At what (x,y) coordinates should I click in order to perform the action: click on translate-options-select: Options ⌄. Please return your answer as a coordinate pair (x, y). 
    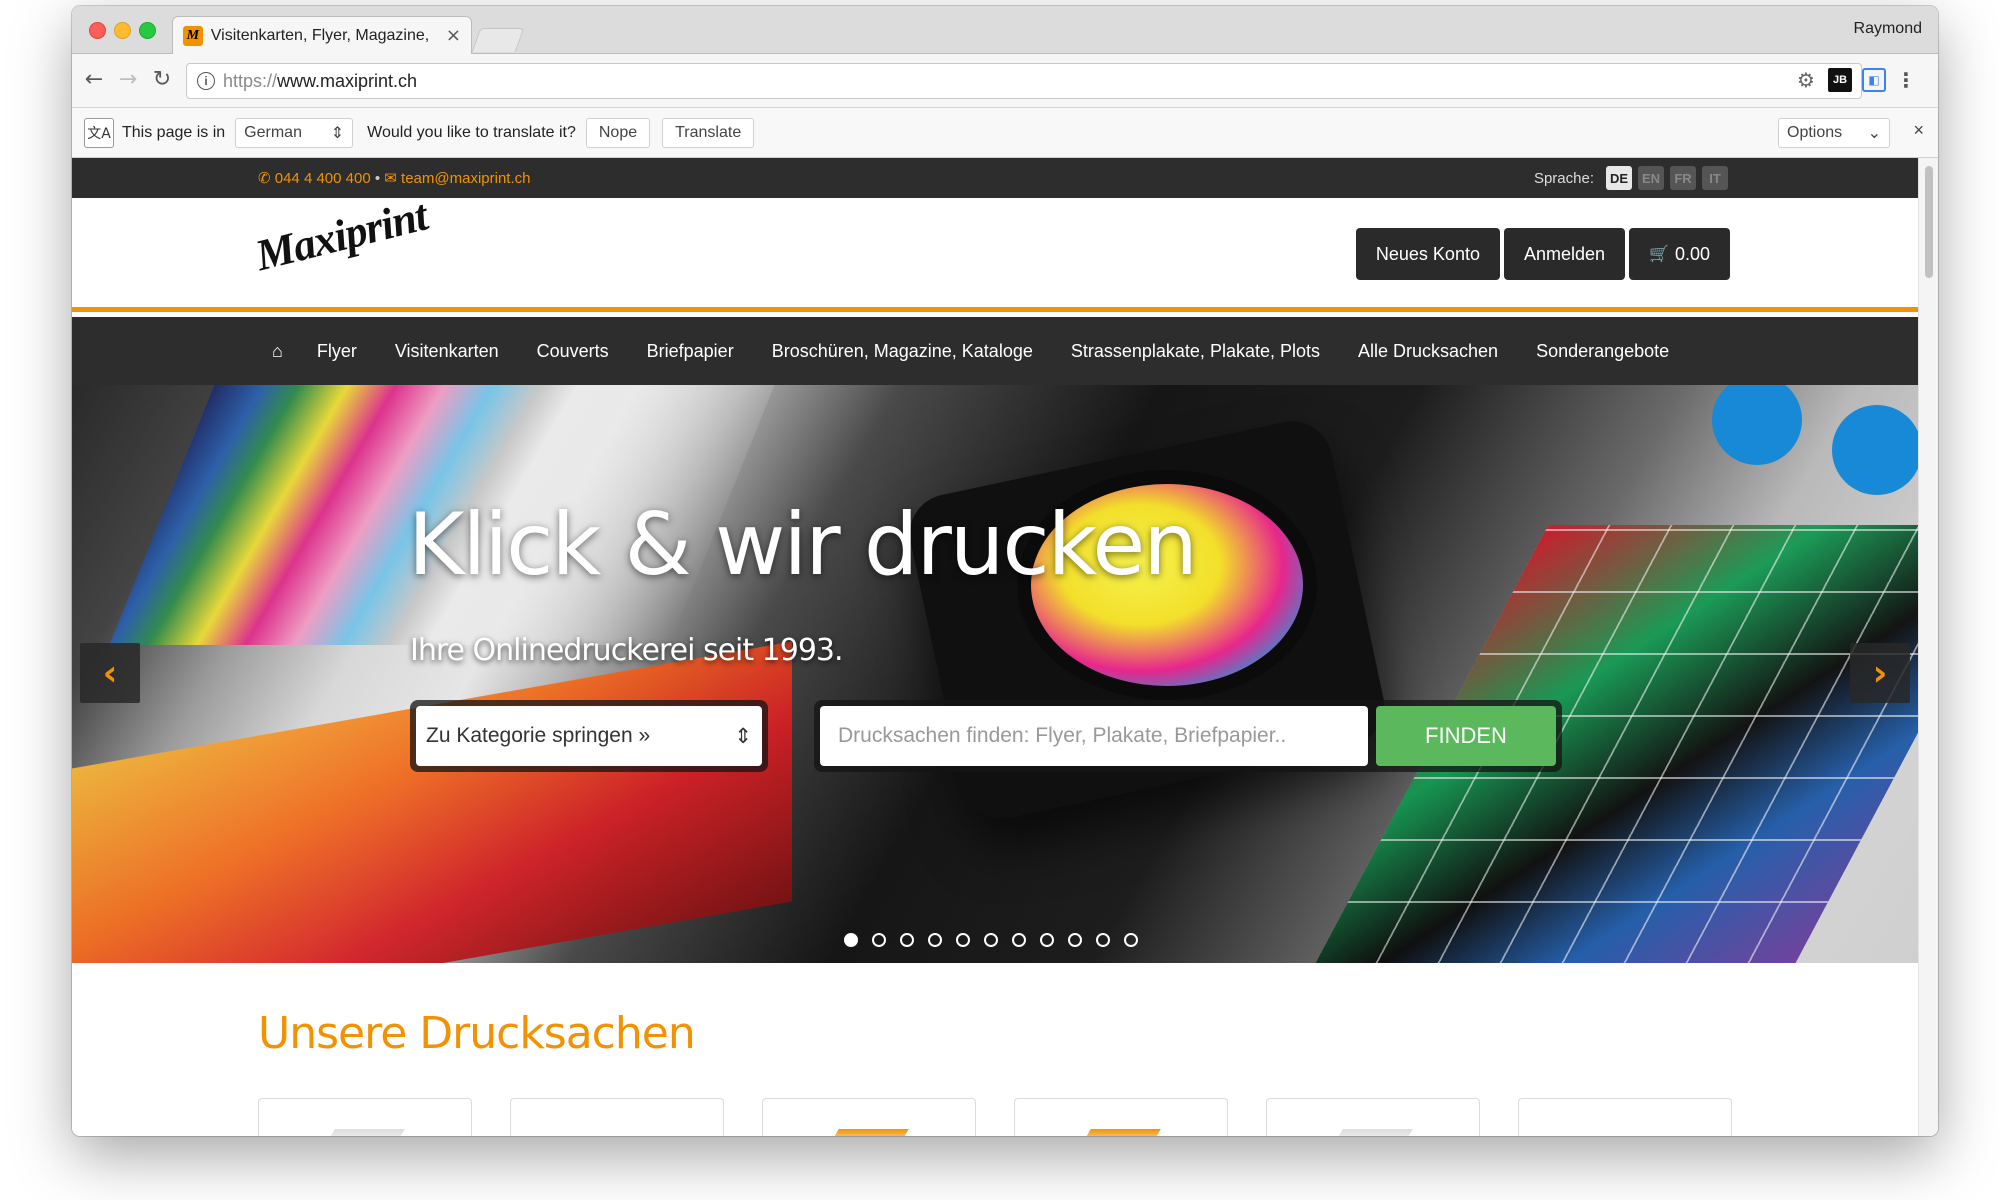
    Looking at the image, I should click on (1834, 133).